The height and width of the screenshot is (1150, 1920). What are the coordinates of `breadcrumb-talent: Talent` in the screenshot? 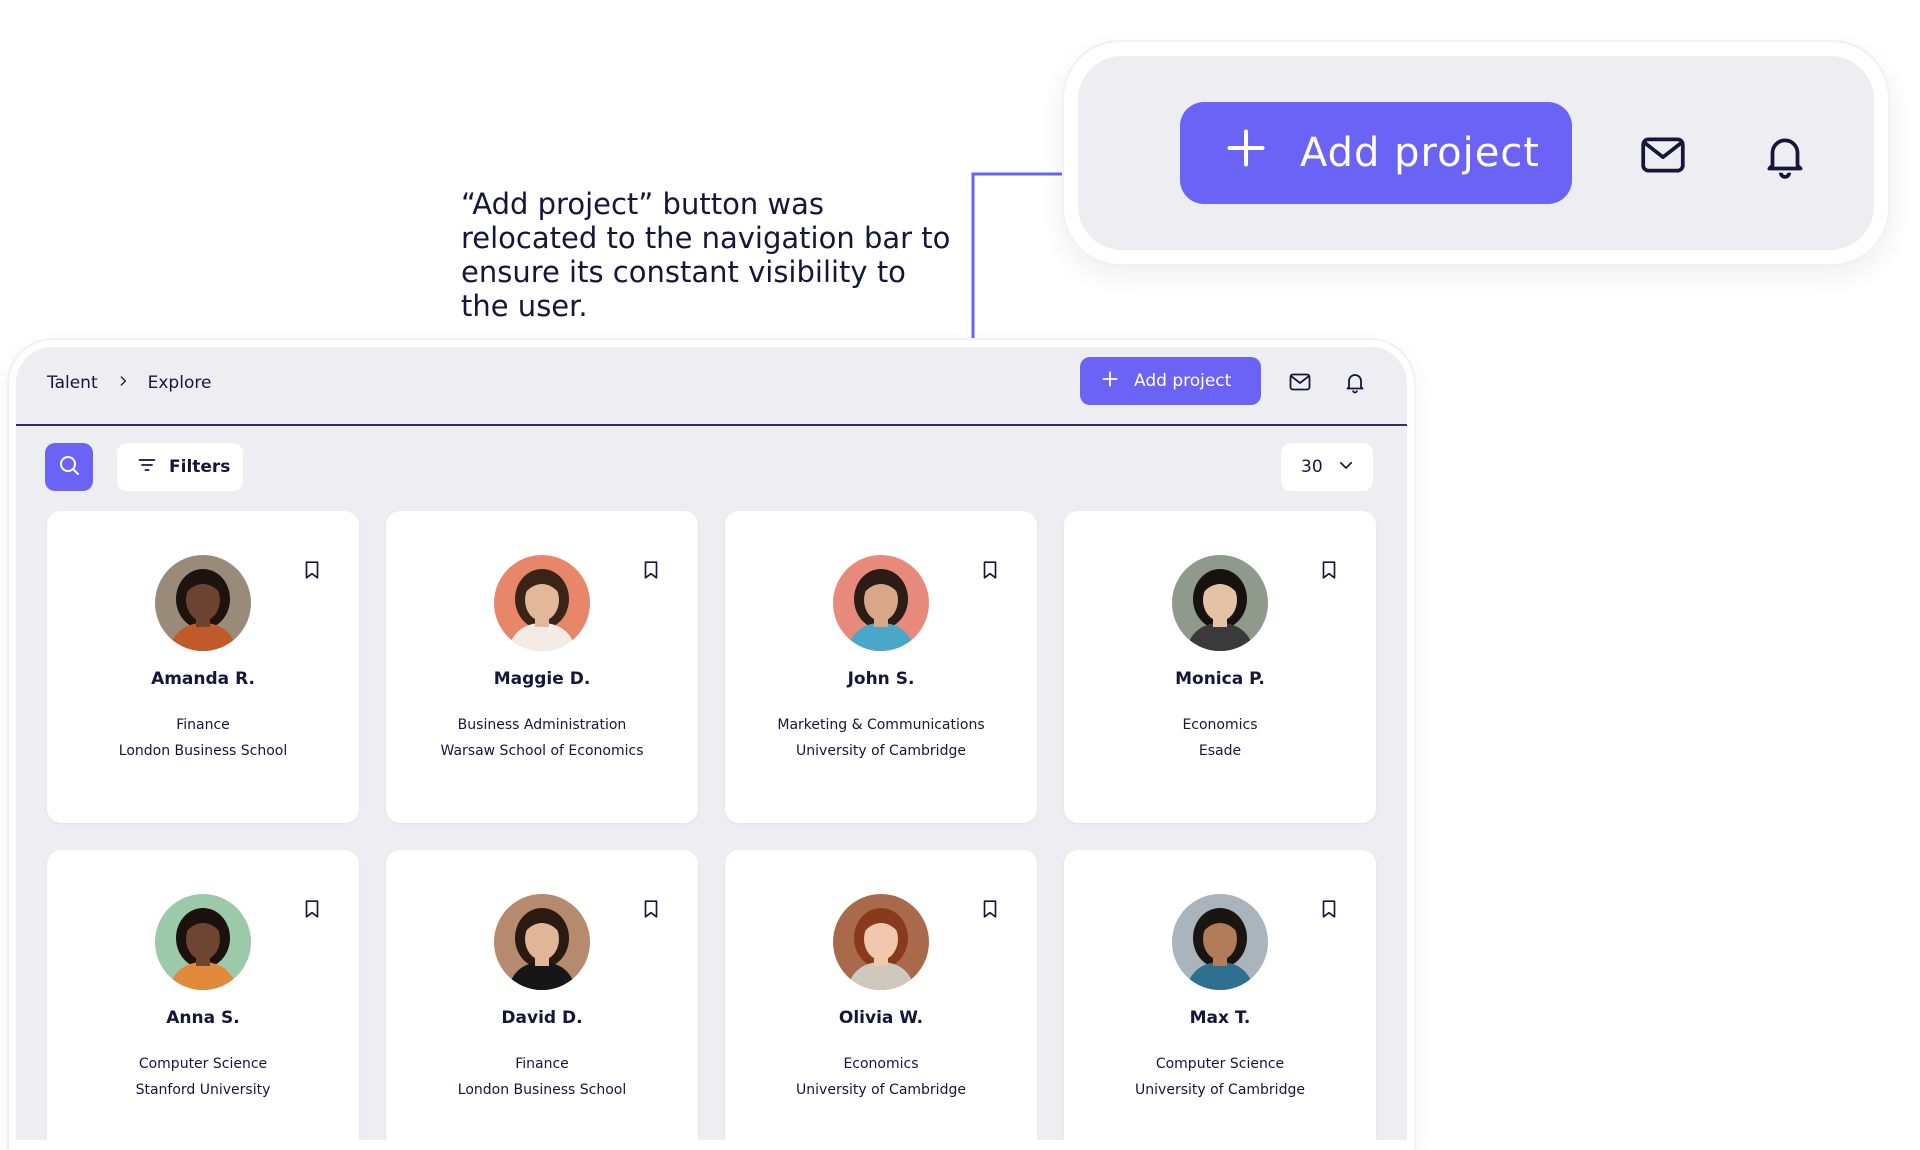 It's located at (72, 383).